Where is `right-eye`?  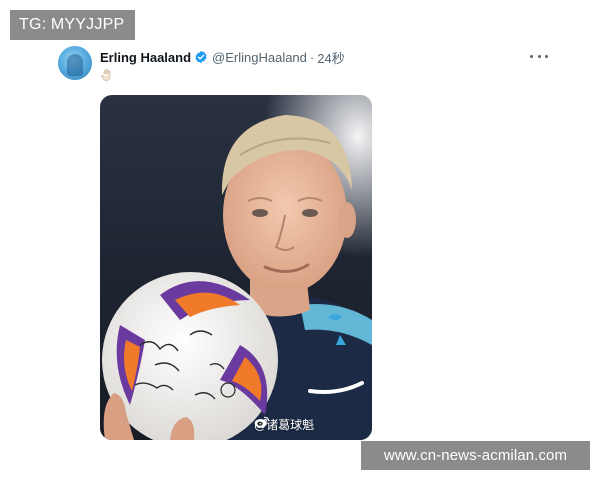 right-eye is located at coordinates (310, 213).